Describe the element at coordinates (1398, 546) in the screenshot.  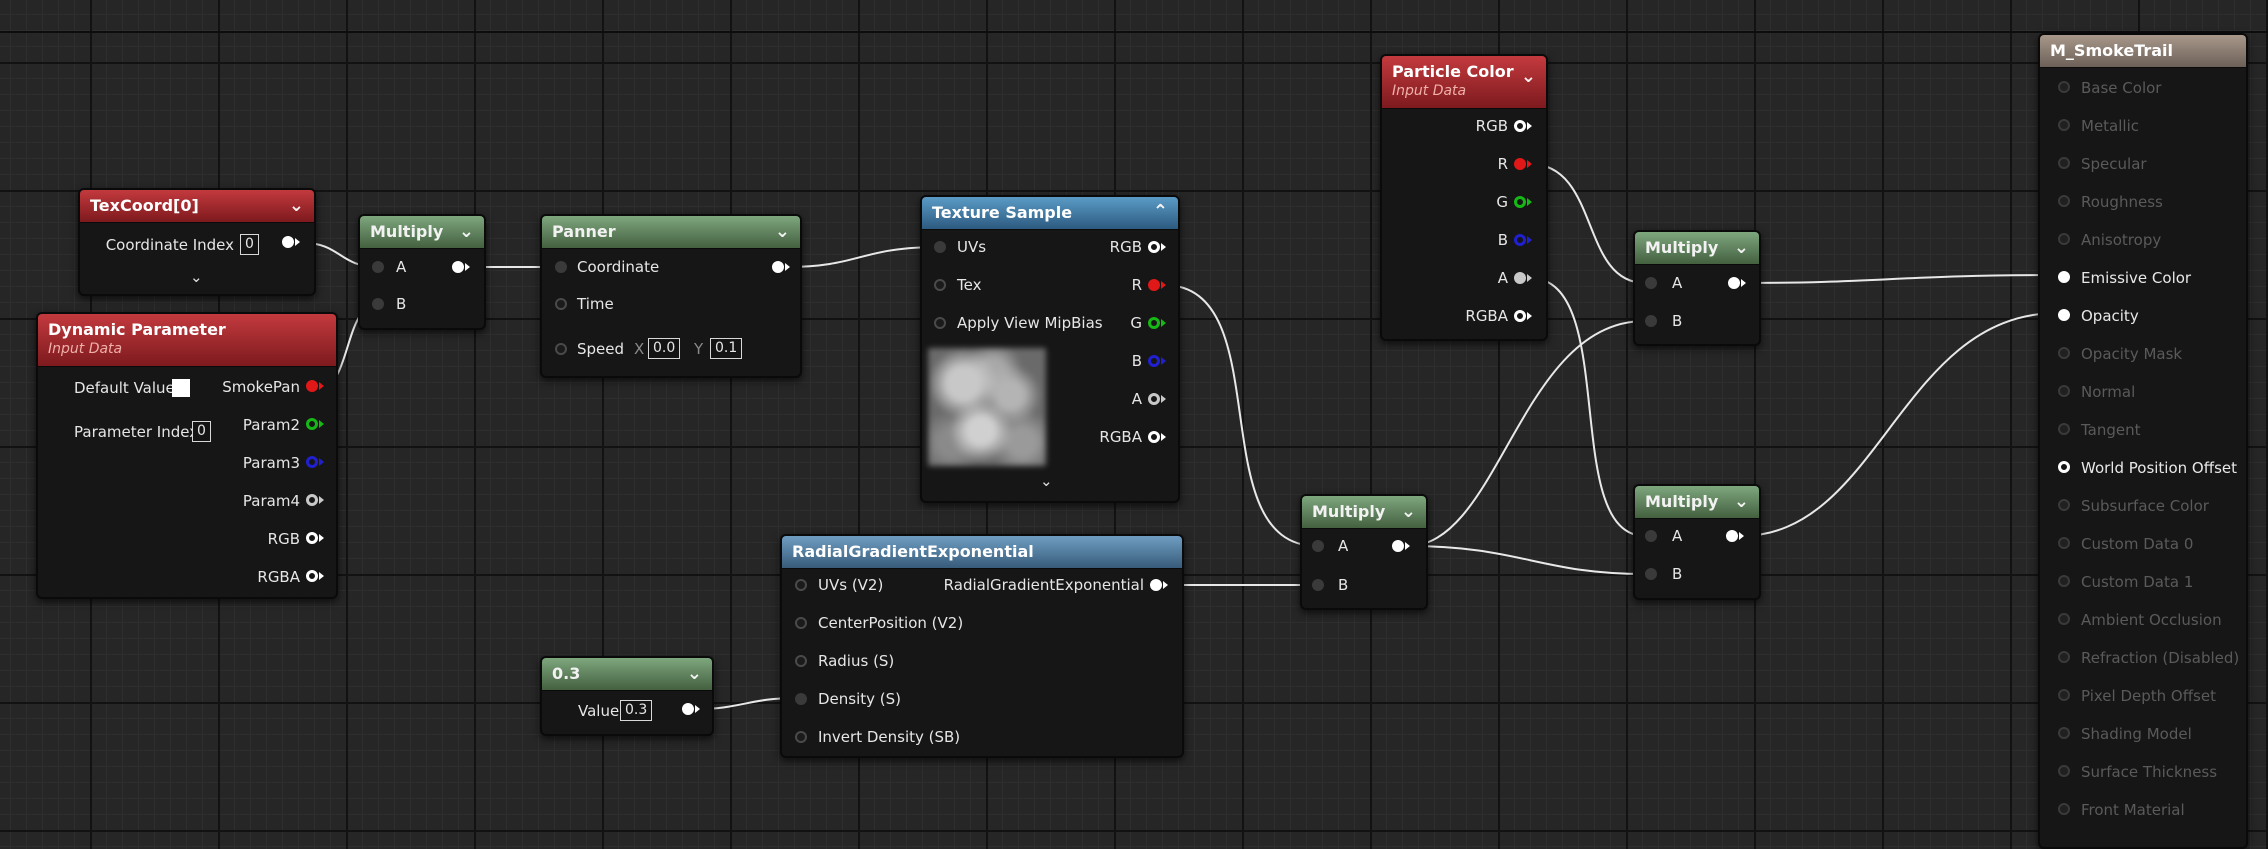
I see `multiply2-output-pin` at that location.